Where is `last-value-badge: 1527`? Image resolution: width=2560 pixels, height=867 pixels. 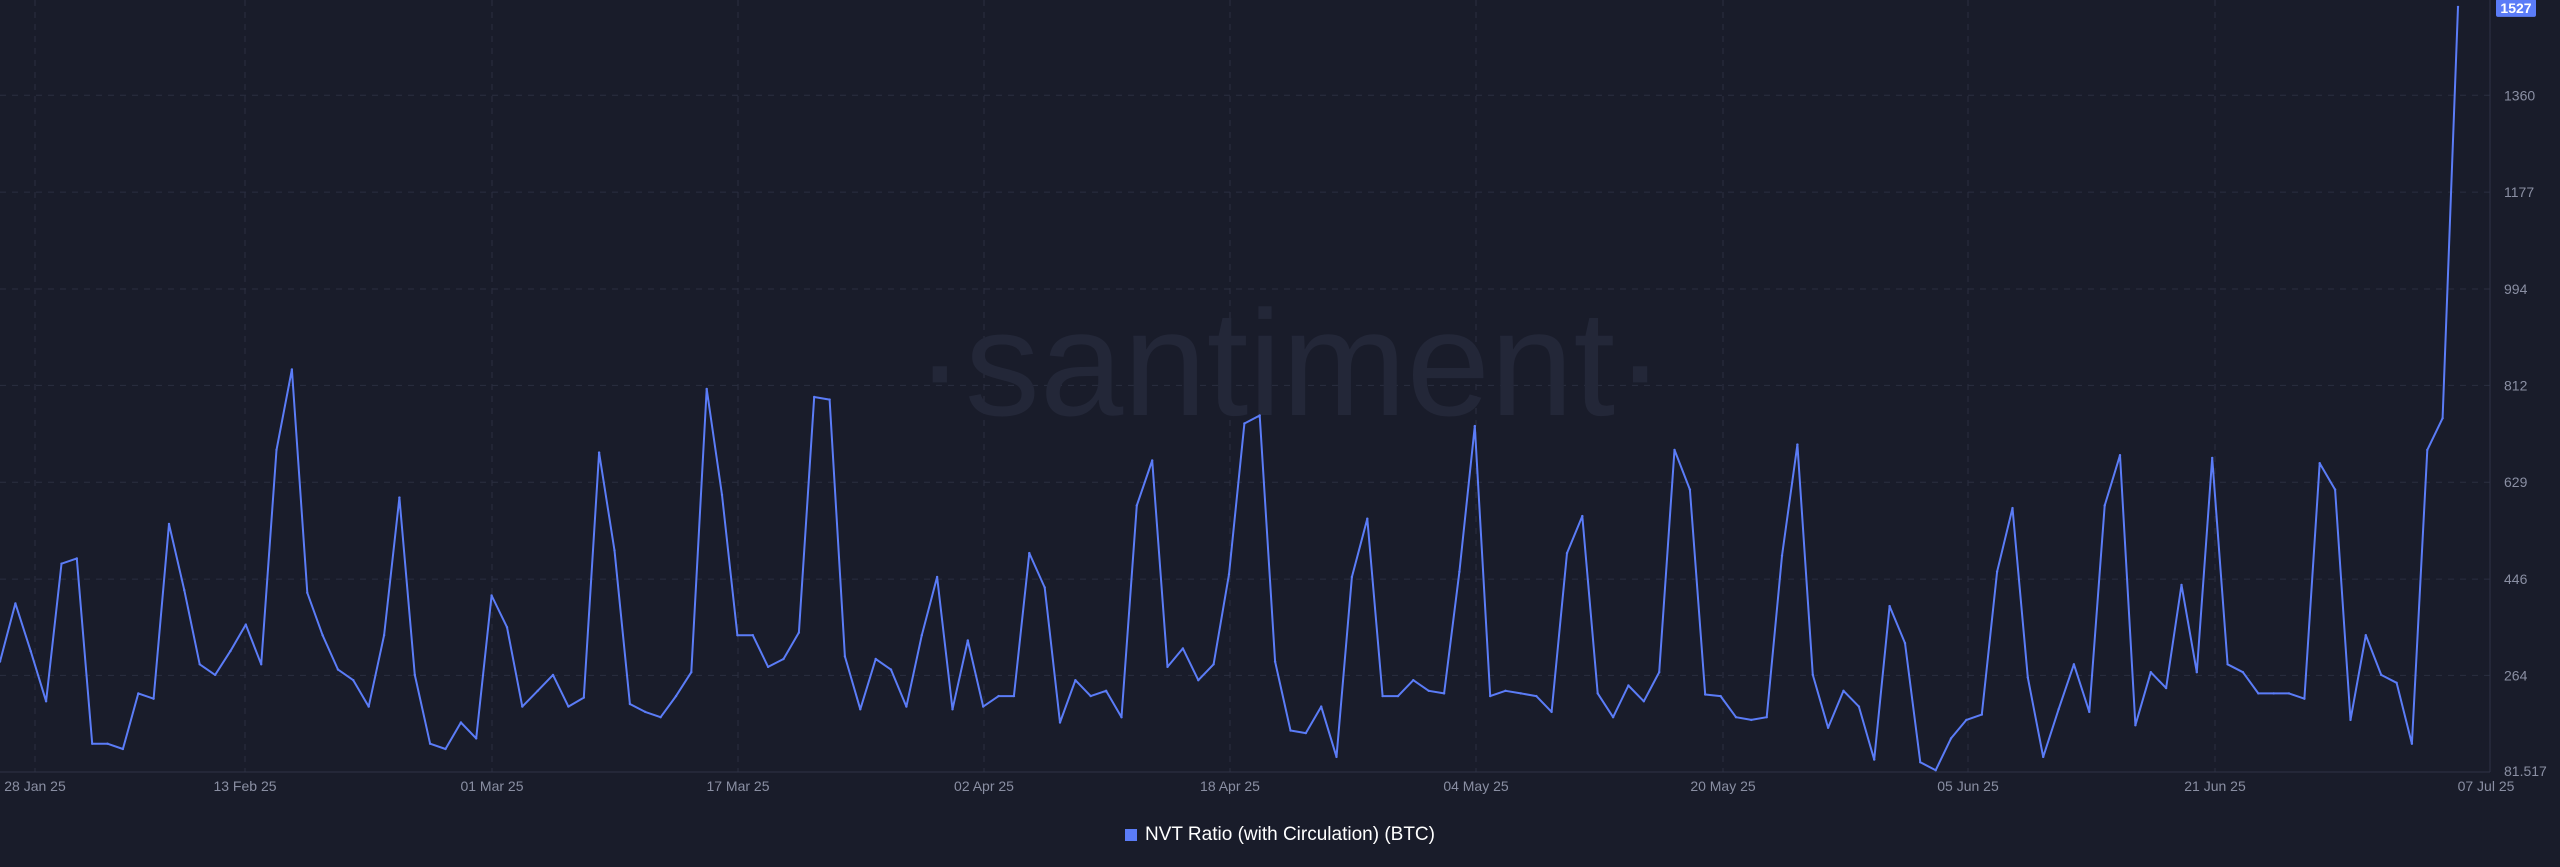
last-value-badge: 1527 is located at coordinates (2516, 8).